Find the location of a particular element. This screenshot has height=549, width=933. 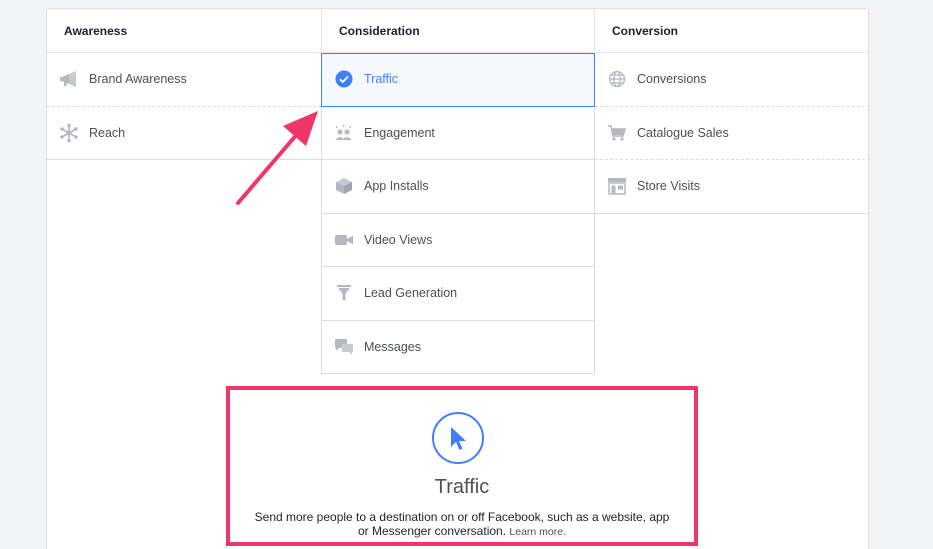

store-icon is located at coordinates (617, 186).